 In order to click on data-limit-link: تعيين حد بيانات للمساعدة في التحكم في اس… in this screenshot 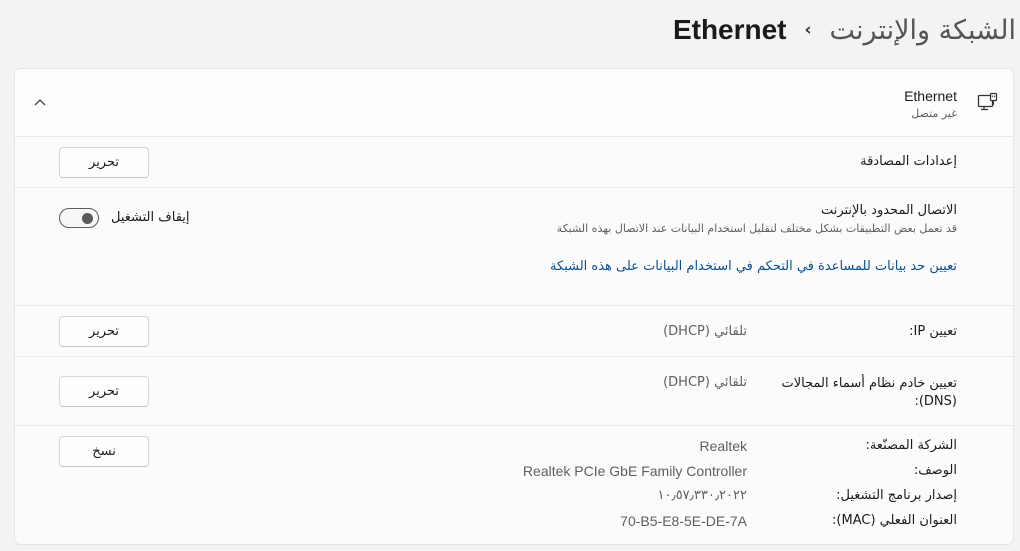, I will do `click(753, 266)`.